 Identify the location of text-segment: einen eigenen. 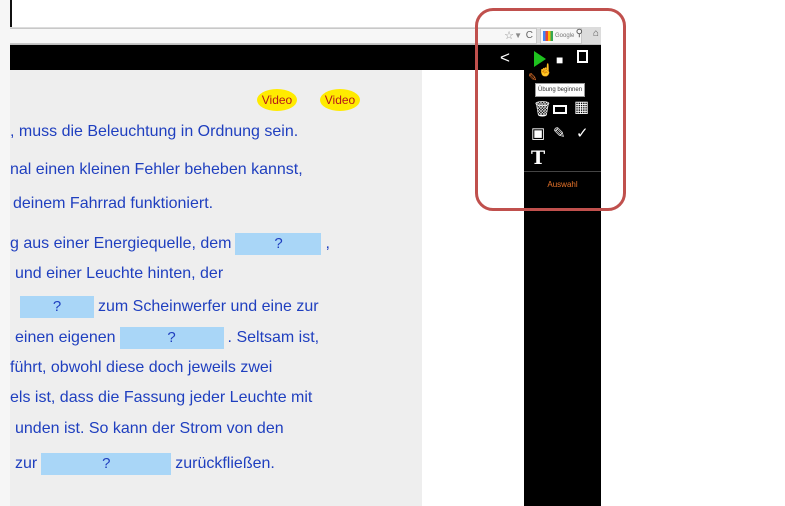
(65, 338).